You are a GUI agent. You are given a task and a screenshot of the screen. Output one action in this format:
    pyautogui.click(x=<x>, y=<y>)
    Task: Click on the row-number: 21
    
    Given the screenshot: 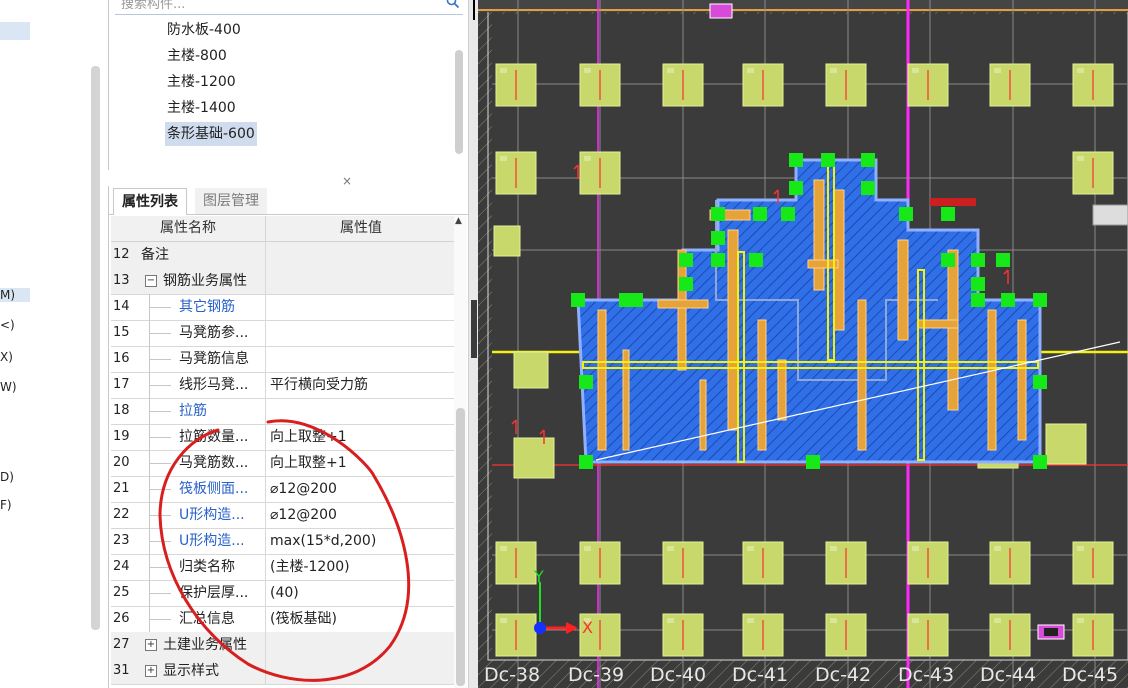 What is the action you would take?
    pyautogui.click(x=121, y=488)
    